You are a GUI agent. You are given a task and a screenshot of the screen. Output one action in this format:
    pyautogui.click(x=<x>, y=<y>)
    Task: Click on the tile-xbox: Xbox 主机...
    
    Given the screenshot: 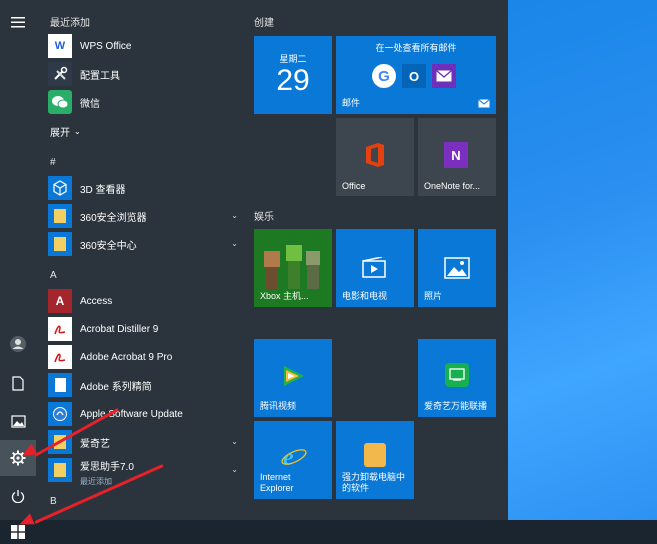 What is the action you would take?
    pyautogui.click(x=293, y=268)
    